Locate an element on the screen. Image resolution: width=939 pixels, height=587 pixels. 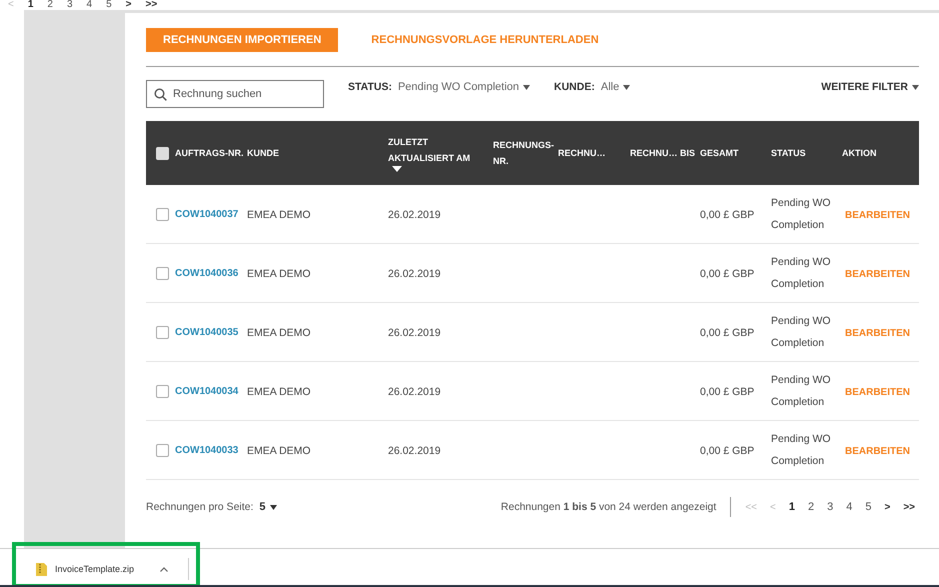
column-header: AUFTRAGS-NR. is located at coordinates (209, 153).